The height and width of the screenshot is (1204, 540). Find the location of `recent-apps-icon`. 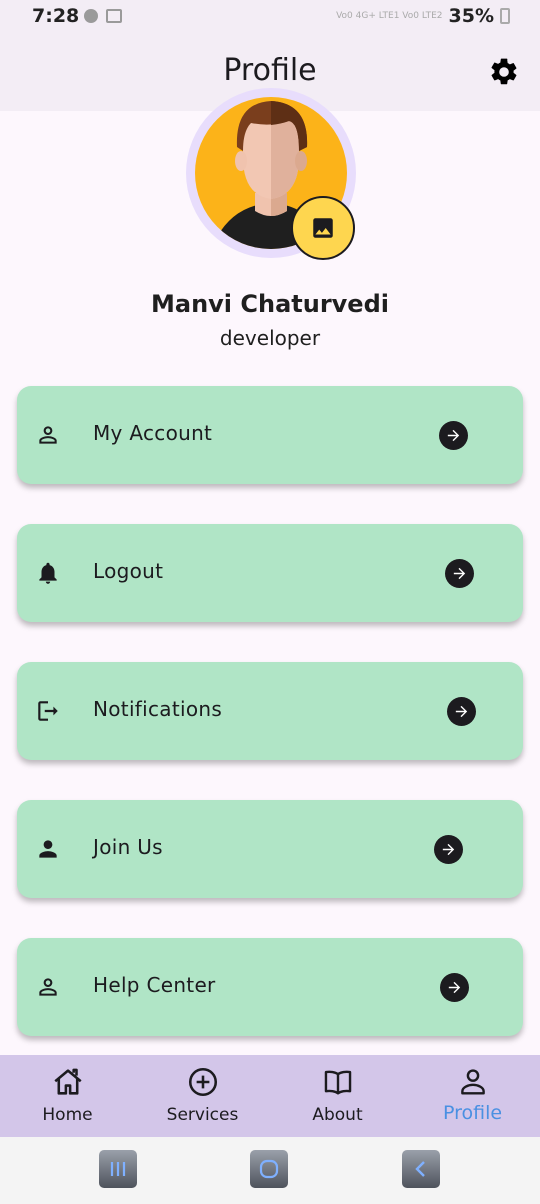

recent-apps-icon is located at coordinates (118, 1169).